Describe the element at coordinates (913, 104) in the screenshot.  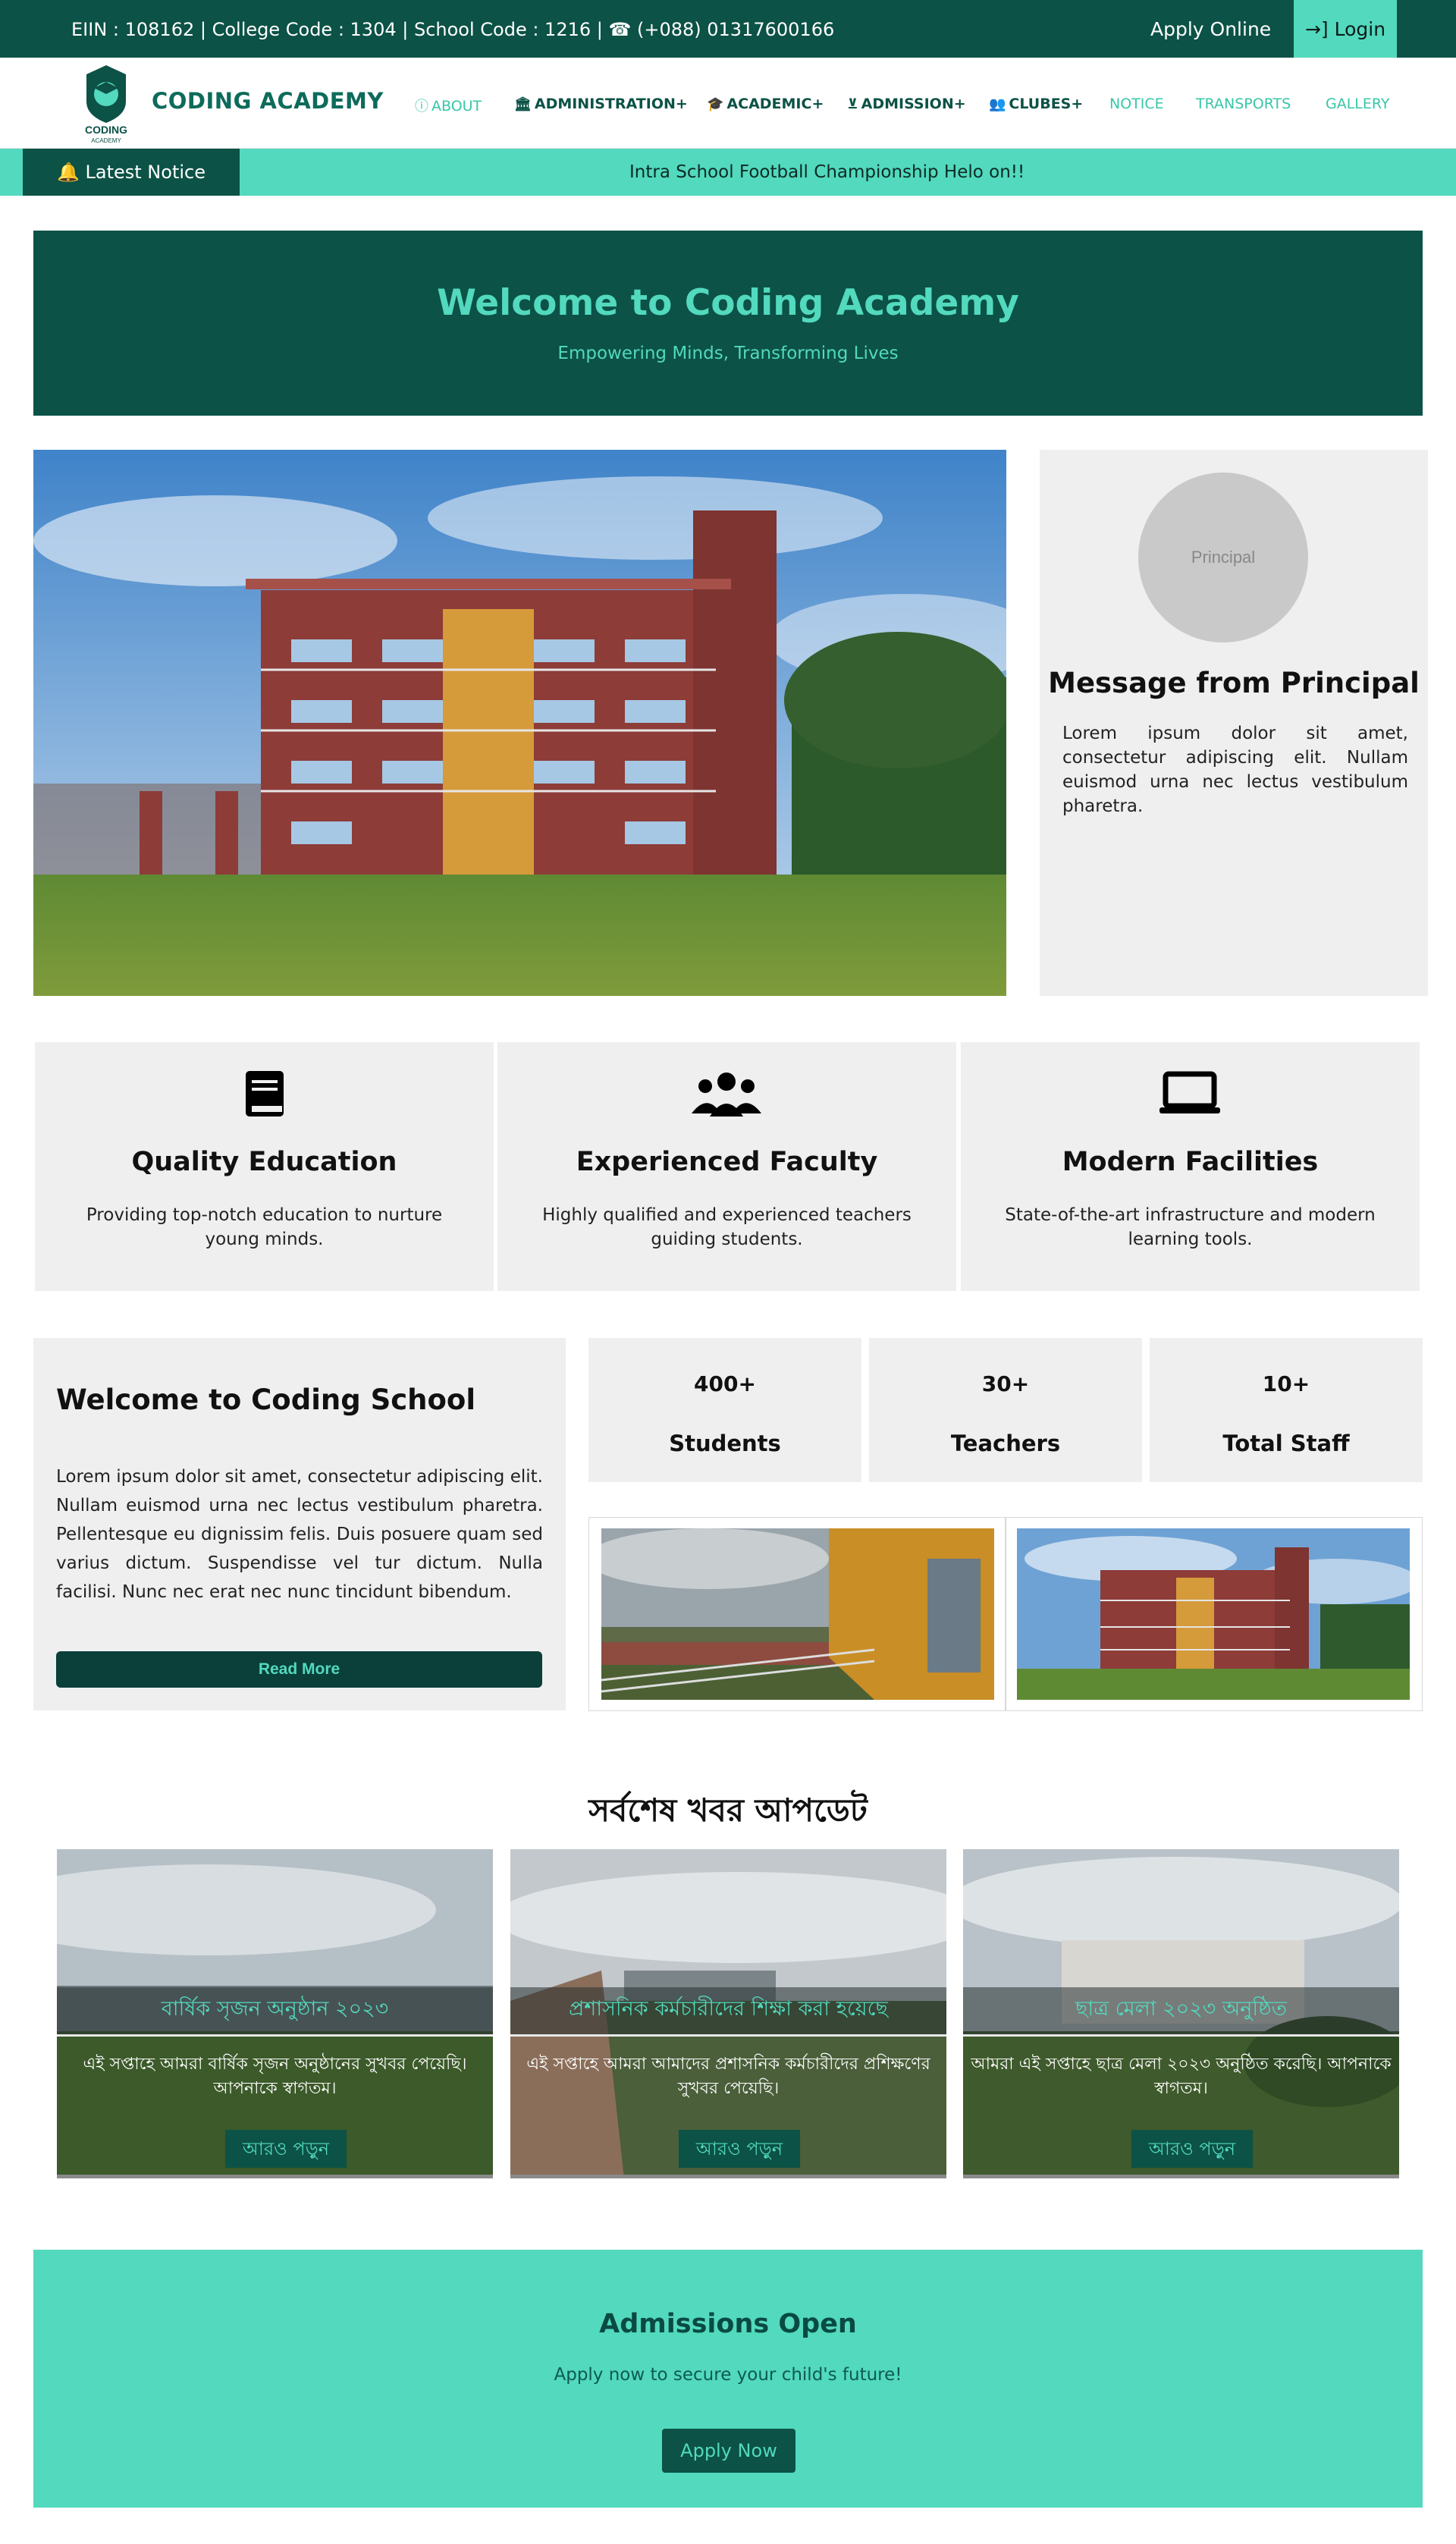
I see `nav-admission-label: ADMISSION+` at that location.